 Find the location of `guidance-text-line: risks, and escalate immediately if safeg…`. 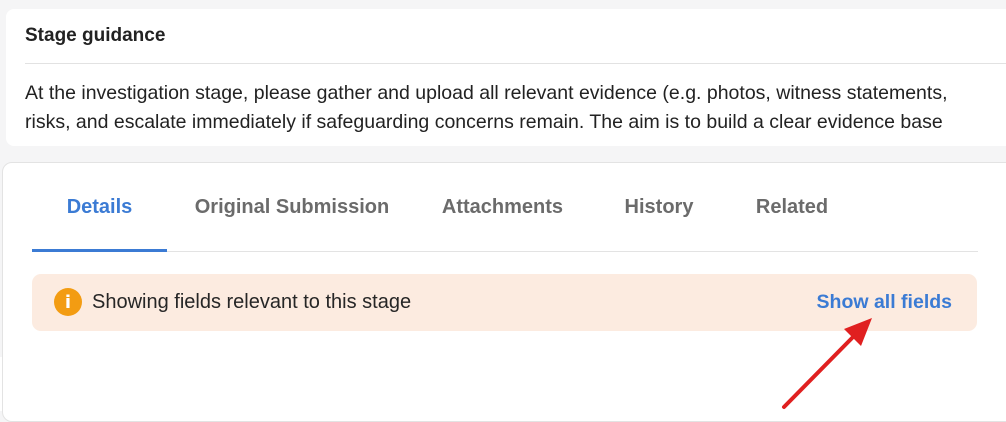

guidance-text-line: risks, and escalate immediately if safeg… is located at coordinates (484, 122).